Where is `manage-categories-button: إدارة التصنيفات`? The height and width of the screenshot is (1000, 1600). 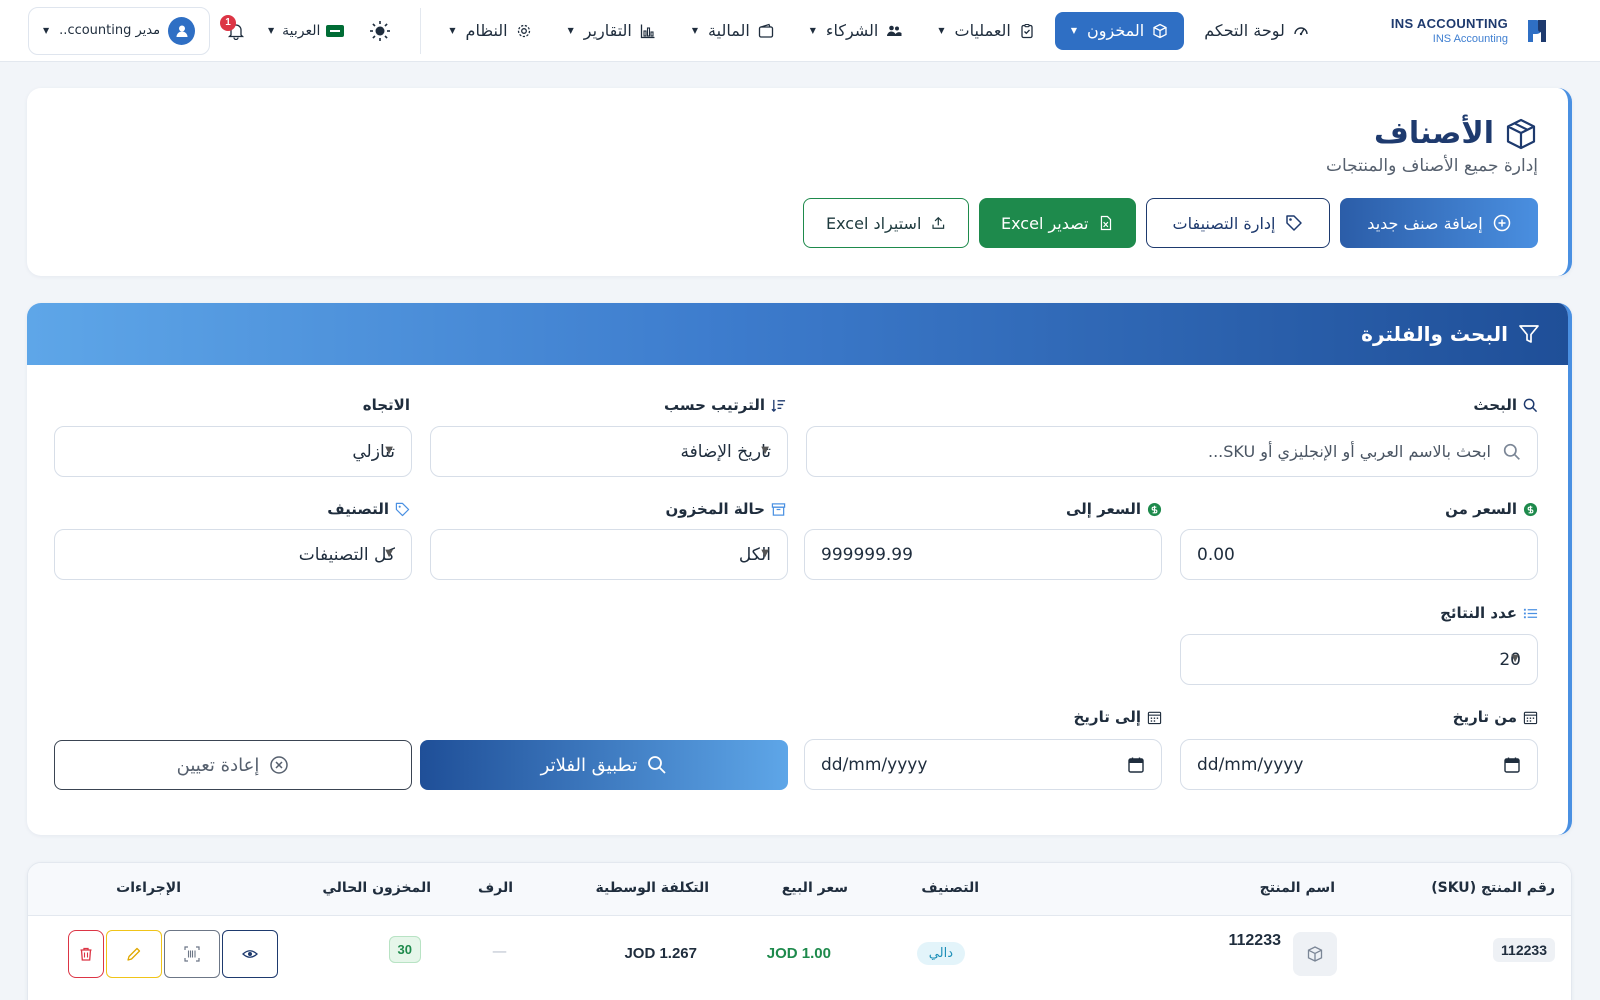
manage-categories-button: إدارة التصنيفات is located at coordinates (1238, 223).